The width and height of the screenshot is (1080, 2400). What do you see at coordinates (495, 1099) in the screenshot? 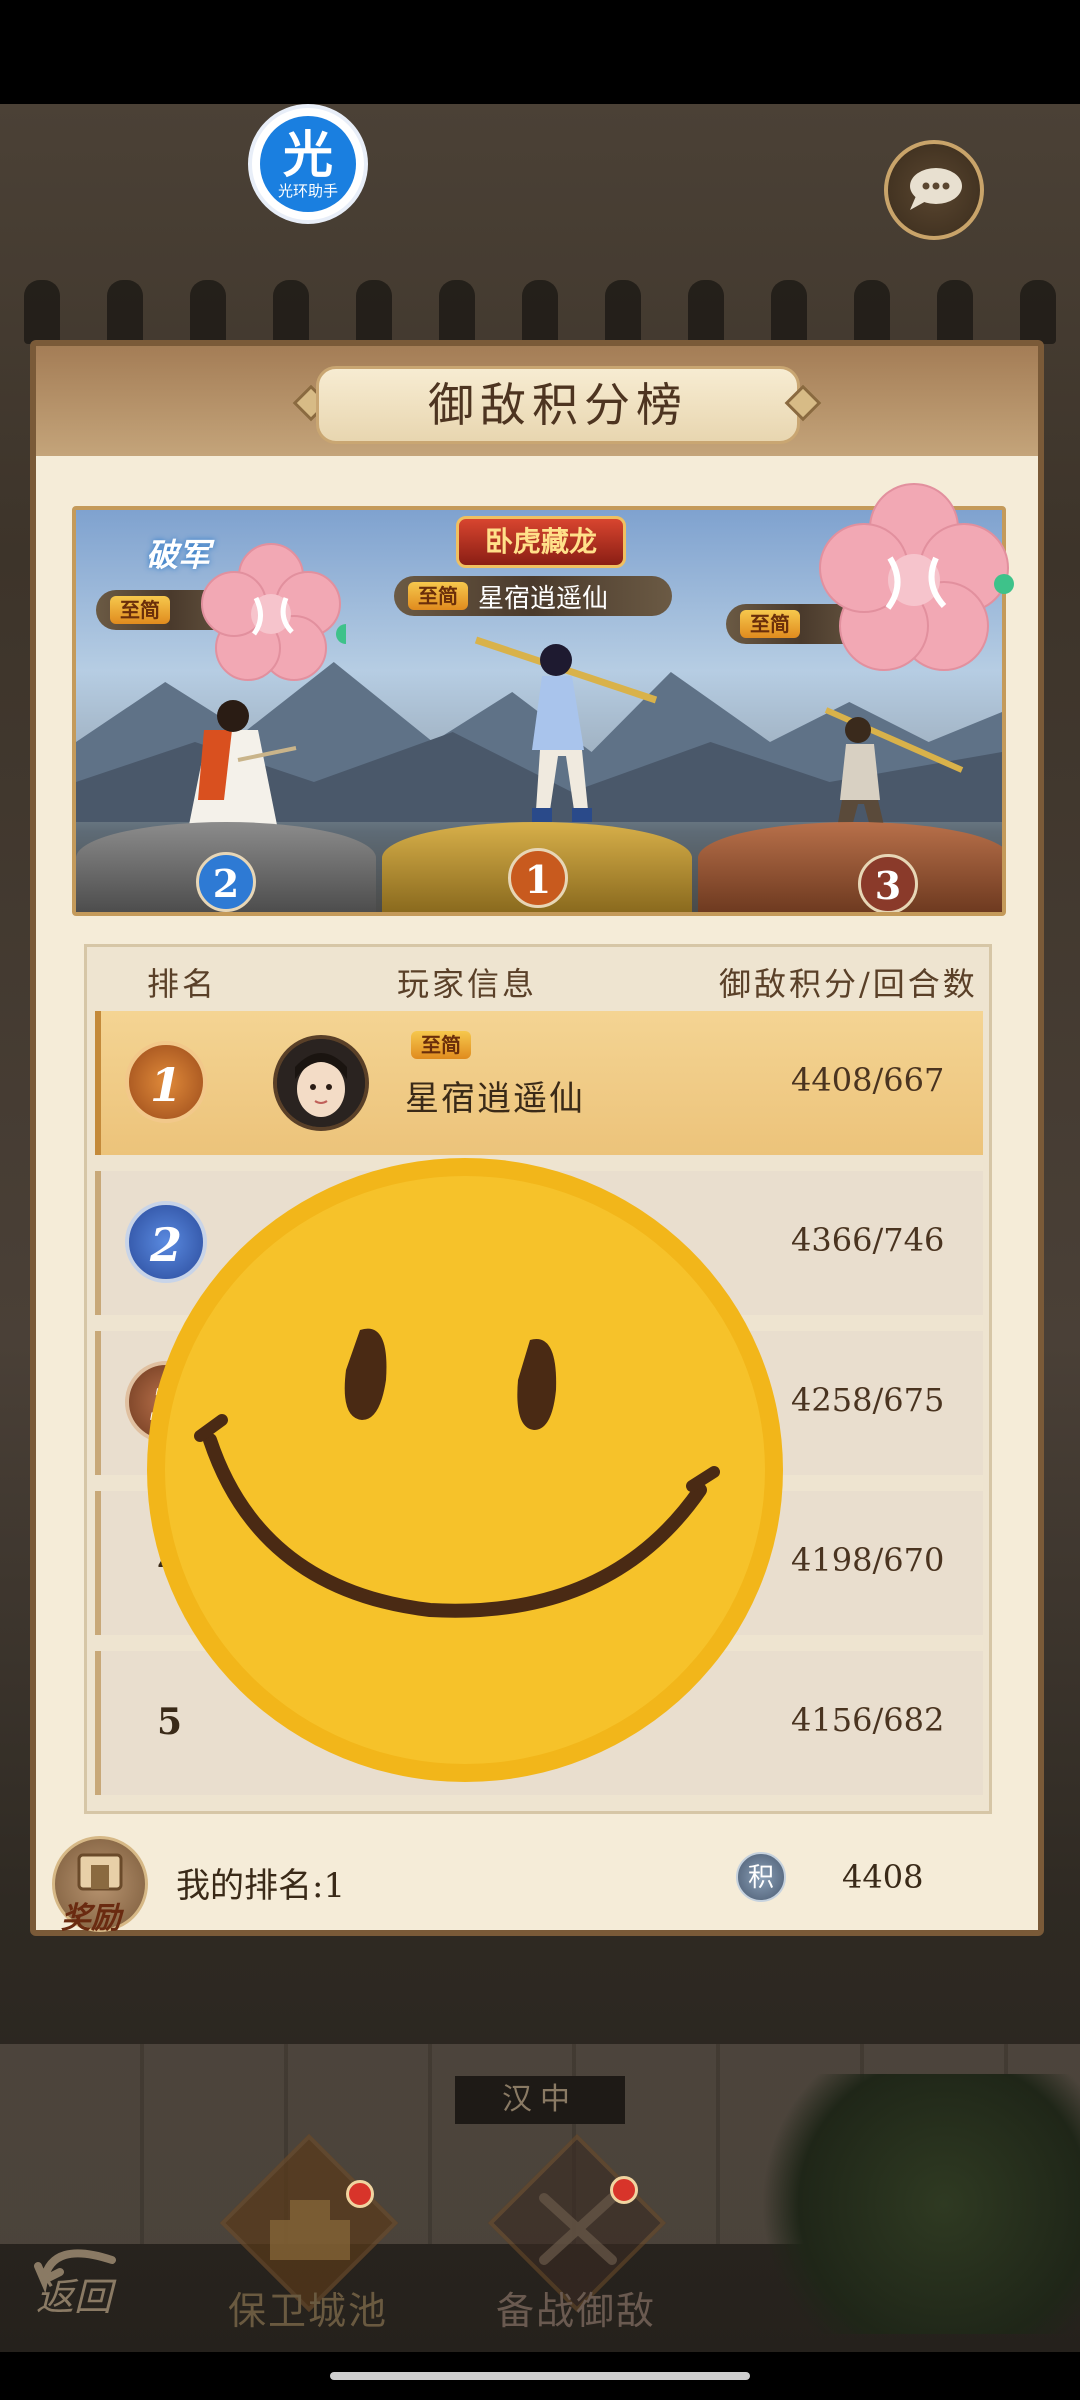
I see `player-name: 星宿逍遥仙` at bounding box center [495, 1099].